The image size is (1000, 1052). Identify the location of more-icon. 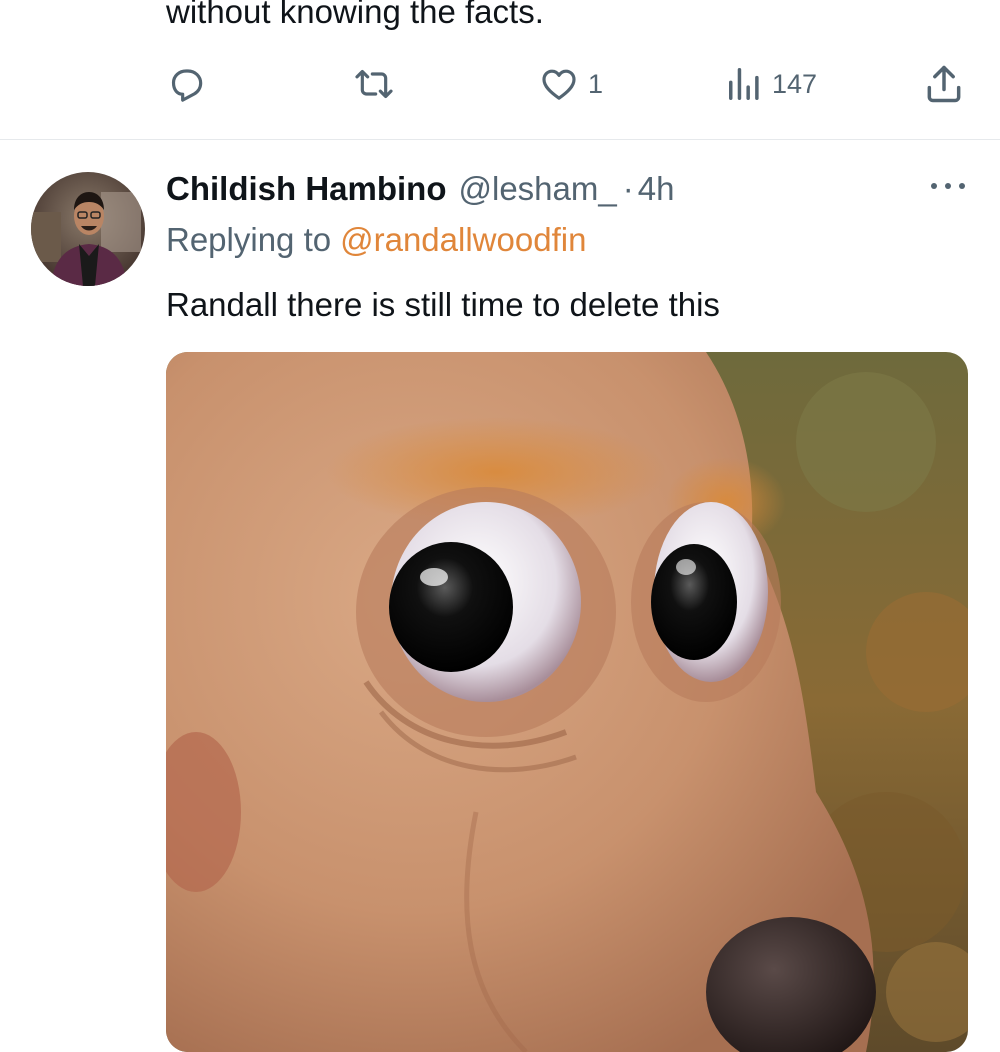
(948, 186).